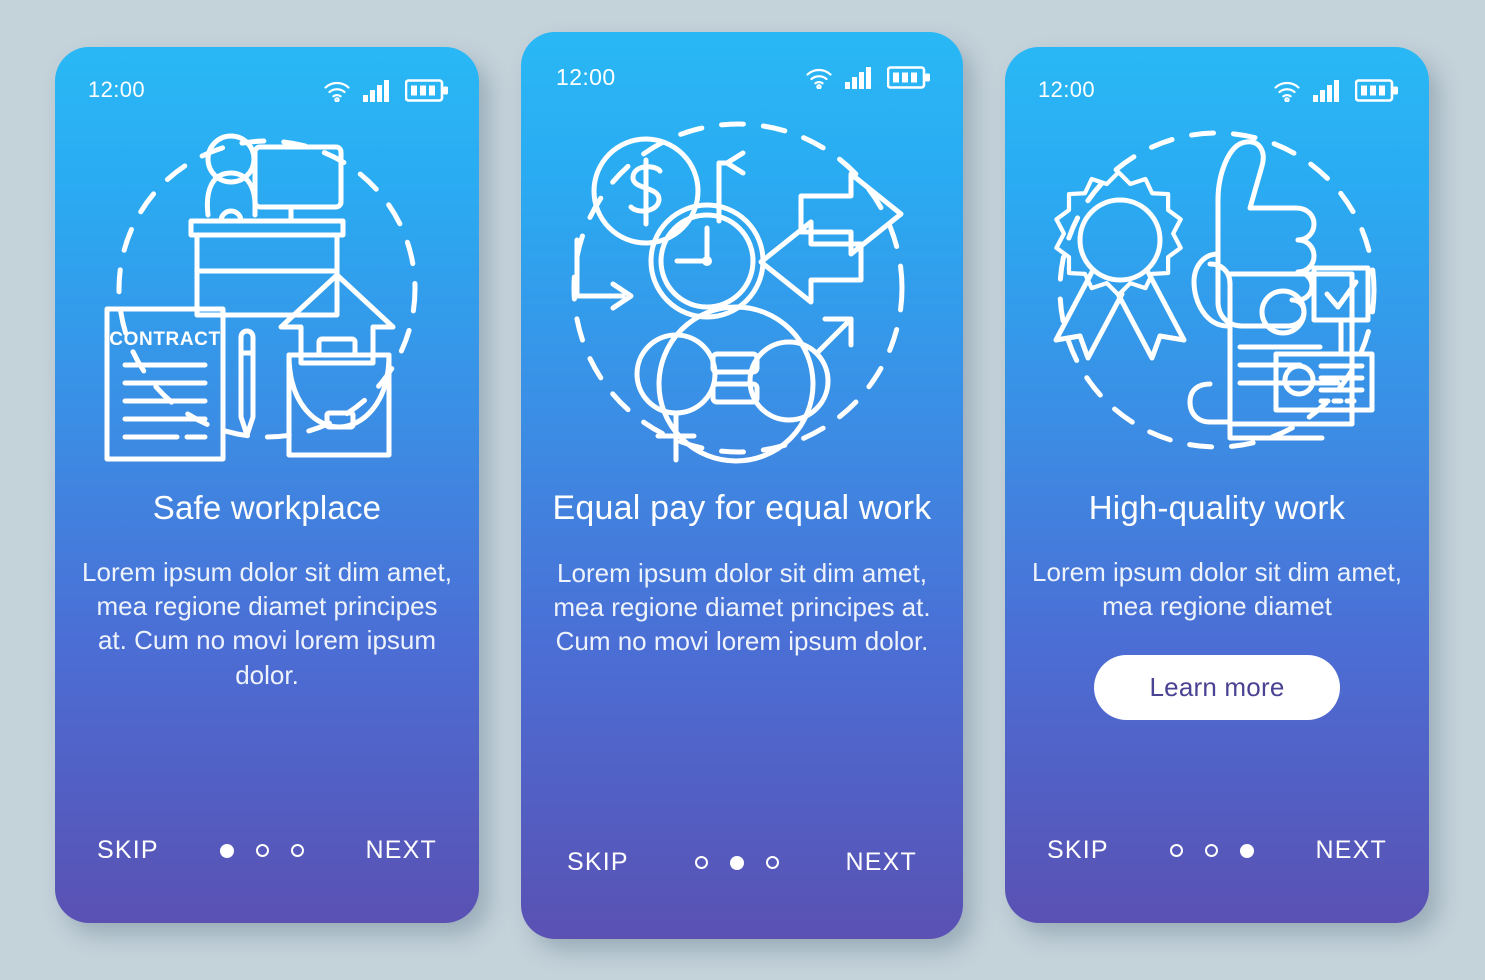 The image size is (1485, 980). Describe the element at coordinates (742, 291) in the screenshot. I see `illustration-equal-pay` at that location.